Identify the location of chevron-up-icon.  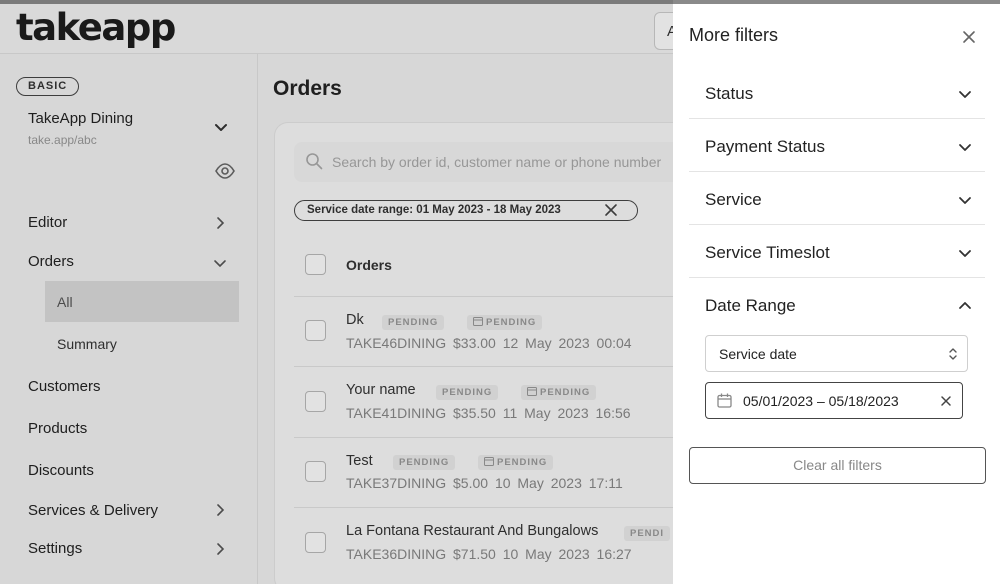
(965, 305).